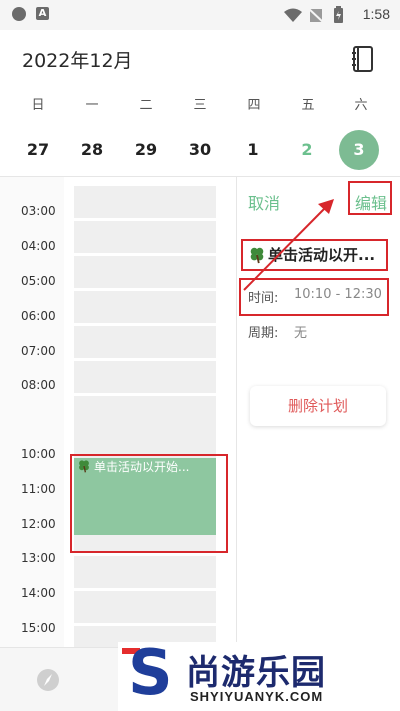 Image resolution: width=400 pixels, height=711 pixels. What do you see at coordinates (257, 696) in the screenshot?
I see `watermark-domain: SHYIYUANYK.COM` at bounding box center [257, 696].